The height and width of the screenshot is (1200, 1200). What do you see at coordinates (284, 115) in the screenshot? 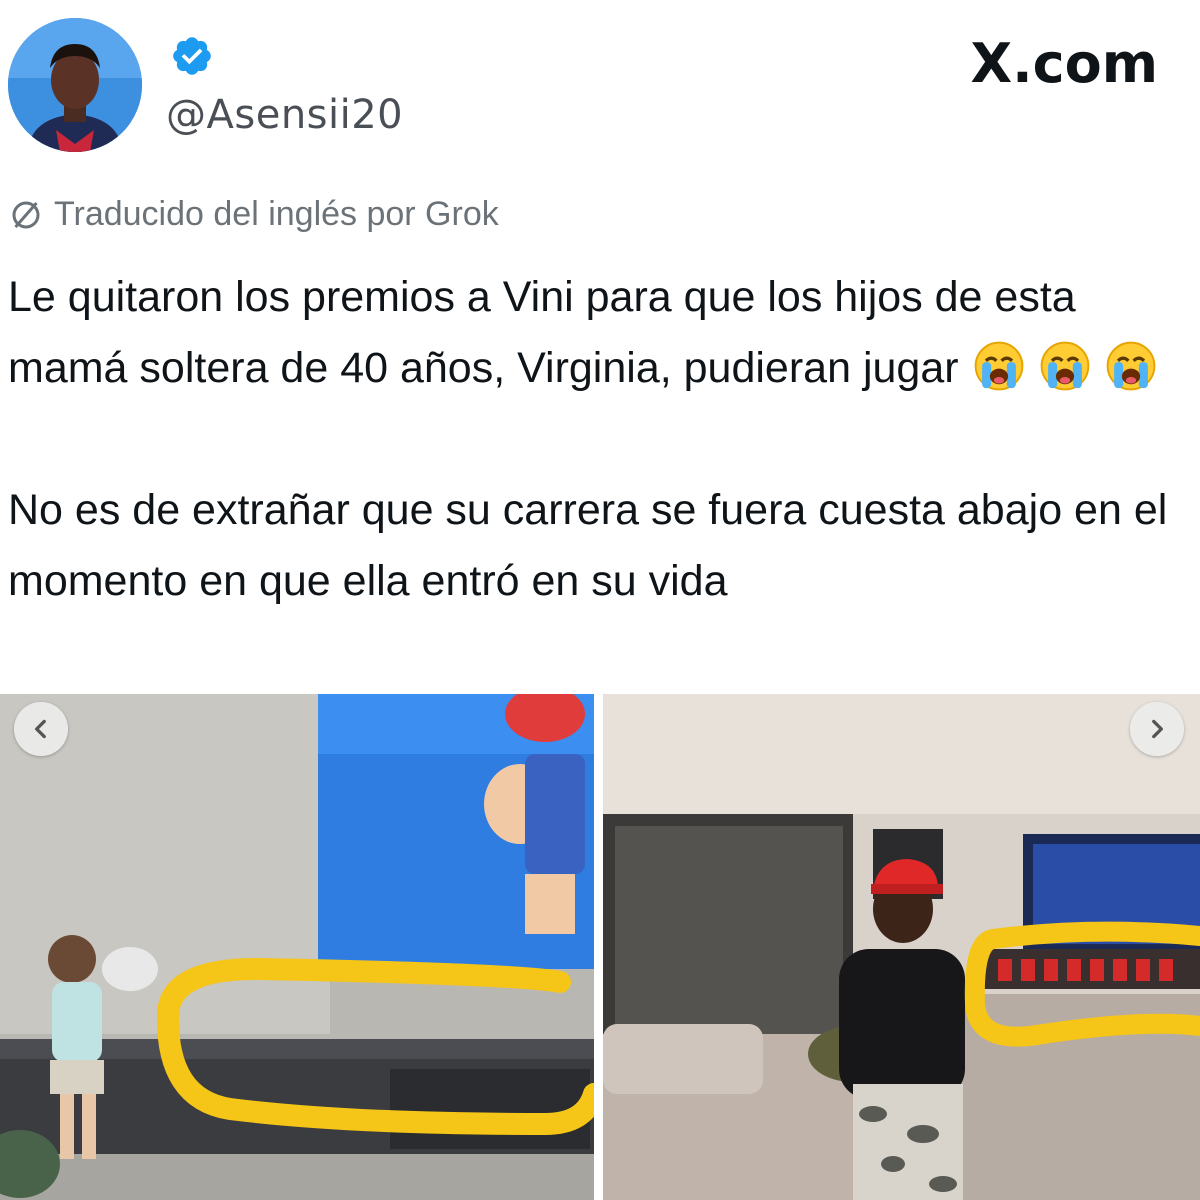
I see `user-handle: @Asensii20` at bounding box center [284, 115].